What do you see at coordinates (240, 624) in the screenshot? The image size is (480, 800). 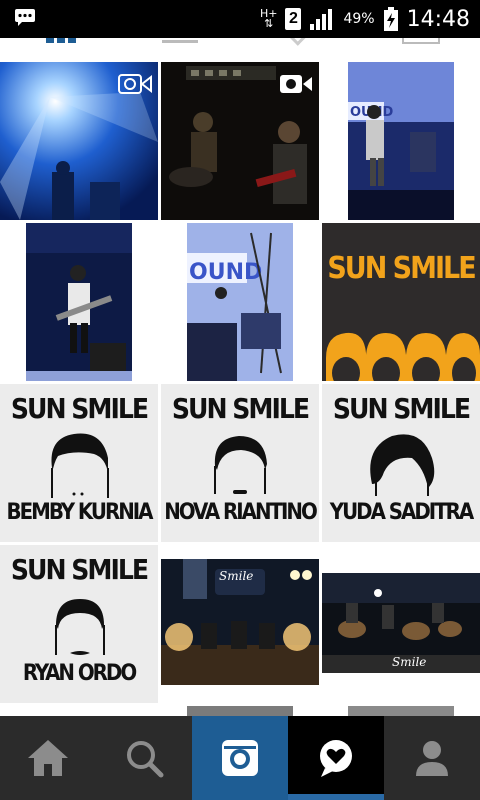 I see `grid-item-acoustic-photo-1: Smile` at bounding box center [240, 624].